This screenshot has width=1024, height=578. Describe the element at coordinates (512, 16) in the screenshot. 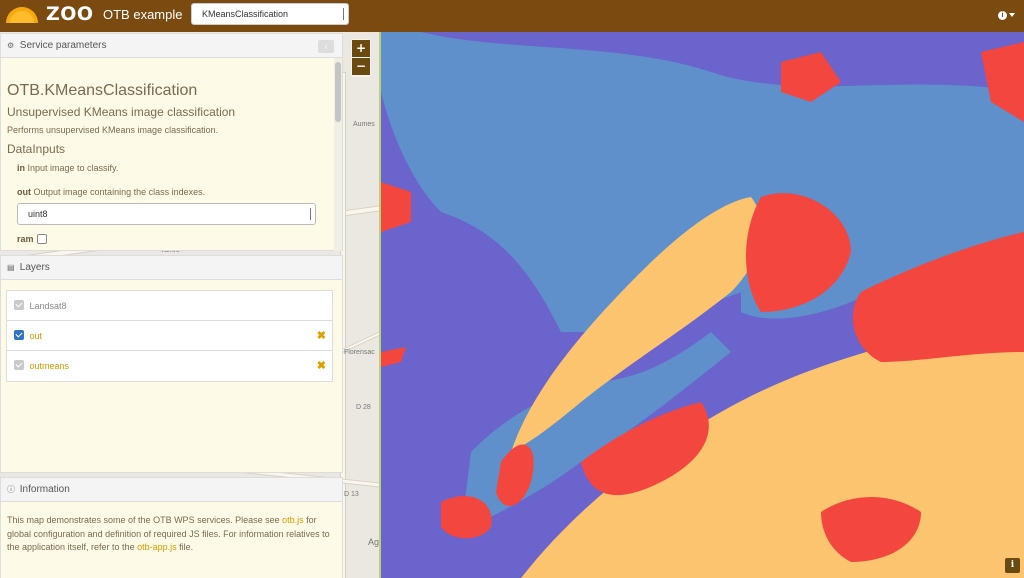

I see `top-navbar: ZOO OTB example KMeansClassification i` at that location.